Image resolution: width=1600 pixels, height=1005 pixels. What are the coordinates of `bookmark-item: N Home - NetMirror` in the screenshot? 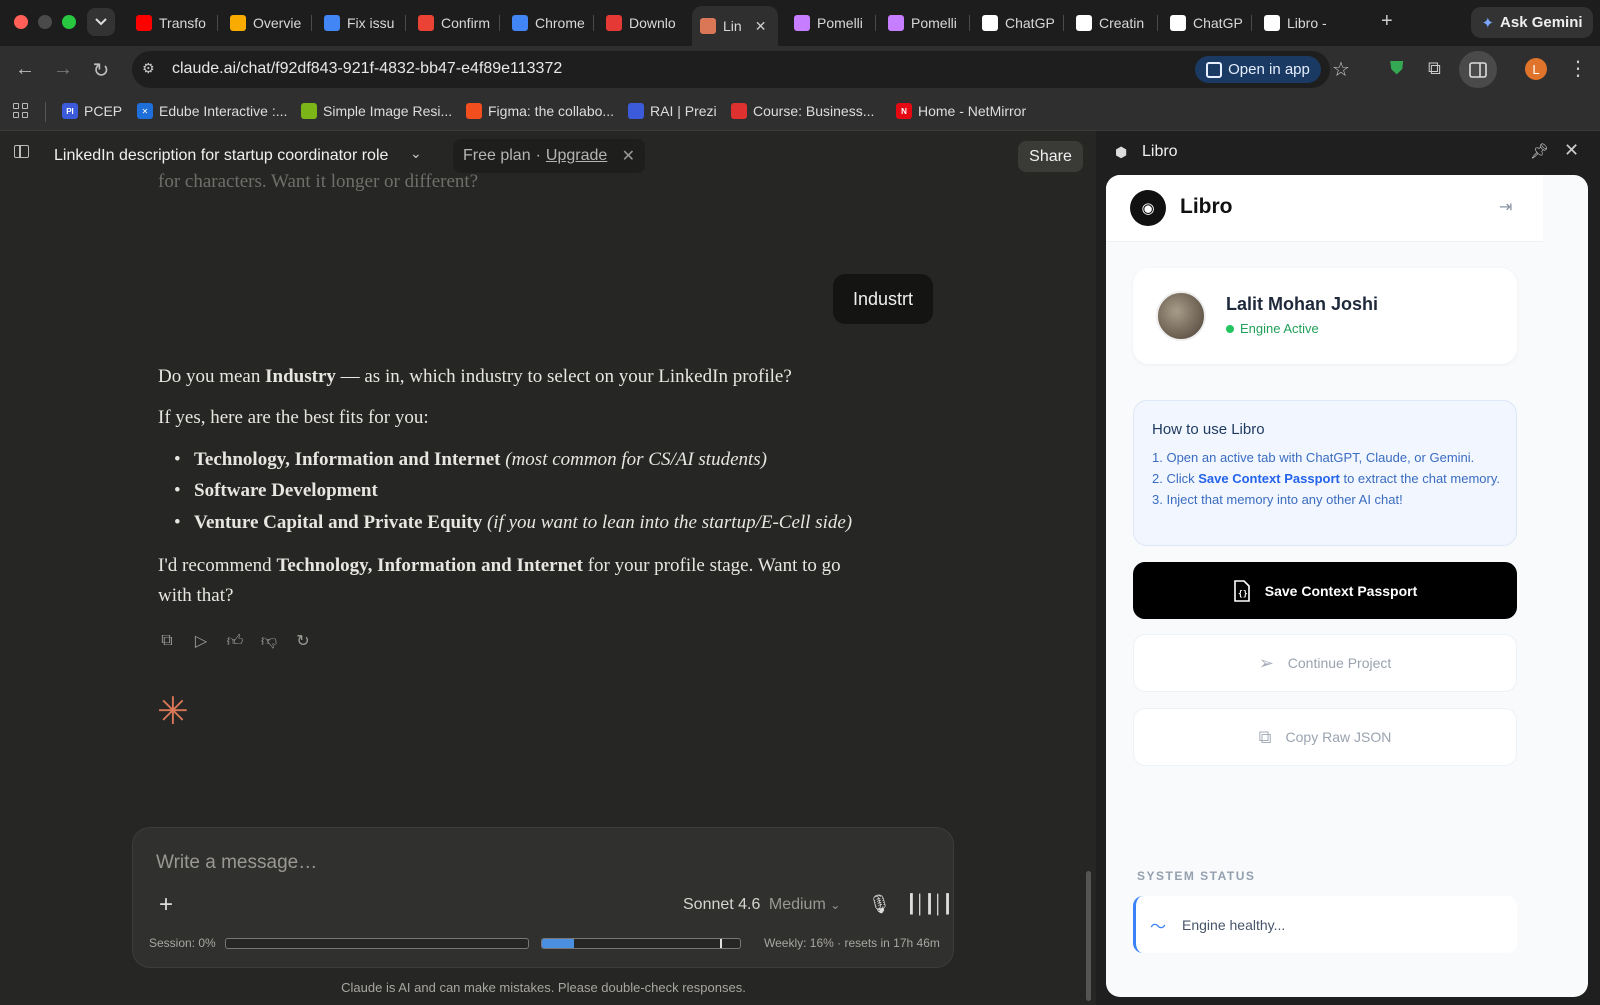 It's located at (961, 111).